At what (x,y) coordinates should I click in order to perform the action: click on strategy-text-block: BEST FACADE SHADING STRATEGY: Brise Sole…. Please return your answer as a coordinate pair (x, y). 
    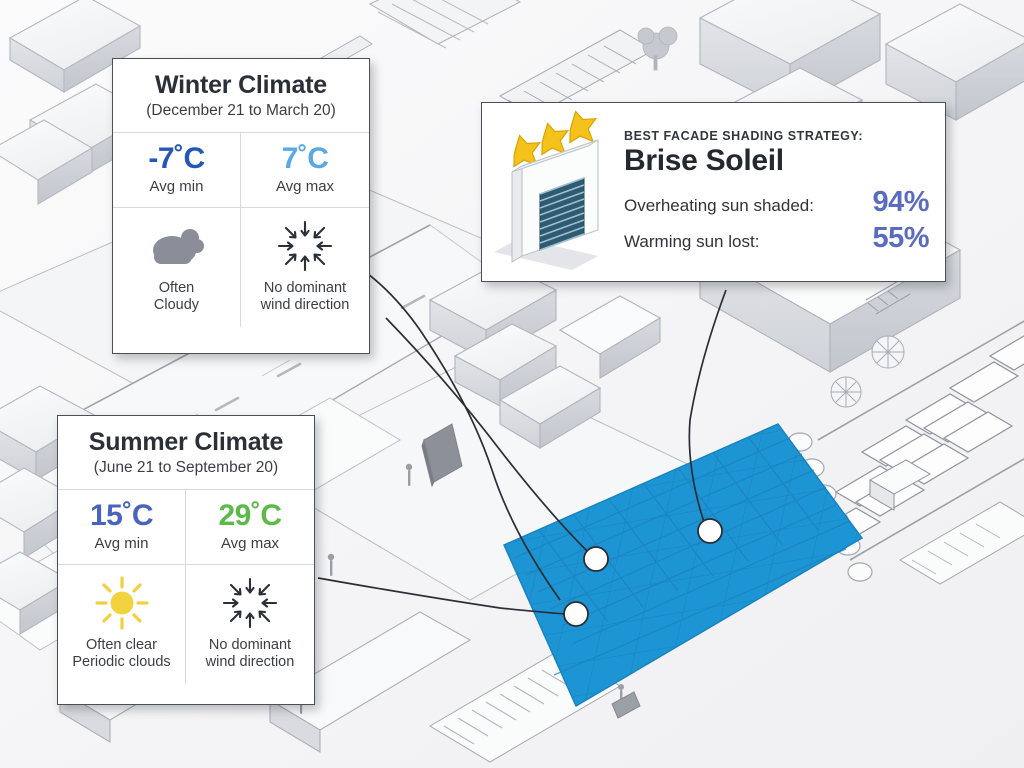
    Looking at the image, I should click on (783, 192).